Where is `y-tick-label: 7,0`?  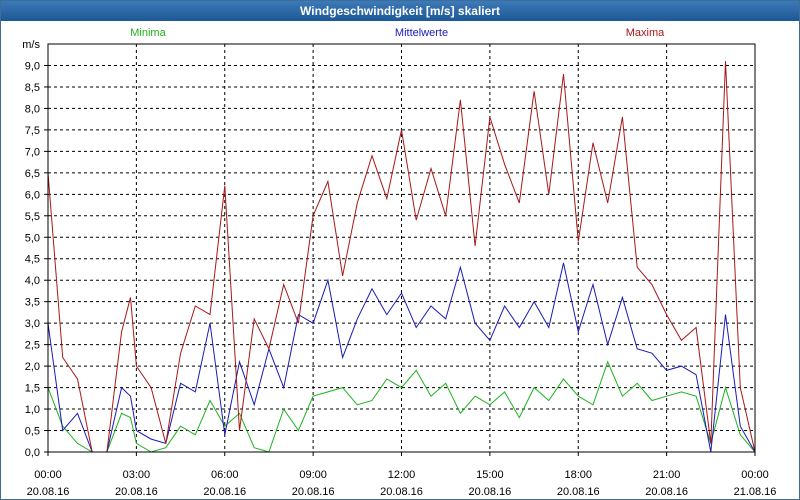 y-tick-label: 7,0 is located at coordinates (32, 152).